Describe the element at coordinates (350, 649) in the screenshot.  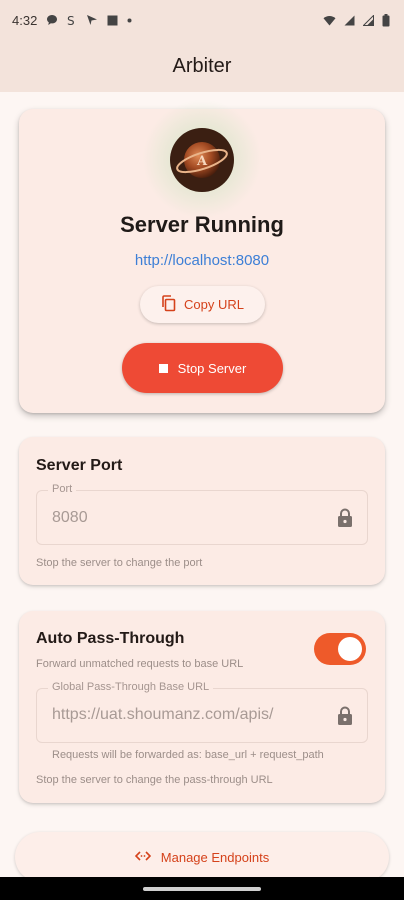
I see `toggle-knob` at that location.